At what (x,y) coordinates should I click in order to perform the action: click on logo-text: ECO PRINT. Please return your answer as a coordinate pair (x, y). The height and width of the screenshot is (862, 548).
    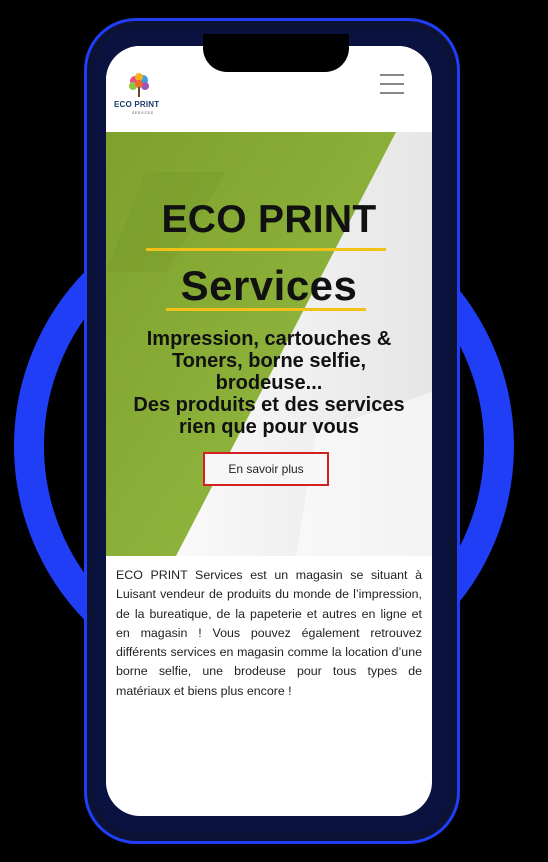
    Looking at the image, I should click on (136, 104).